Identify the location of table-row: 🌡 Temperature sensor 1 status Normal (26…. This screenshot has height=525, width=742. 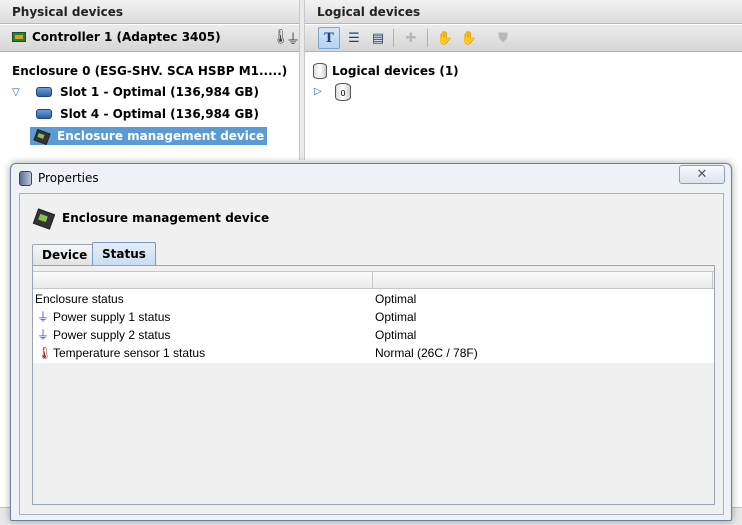
(373, 353).